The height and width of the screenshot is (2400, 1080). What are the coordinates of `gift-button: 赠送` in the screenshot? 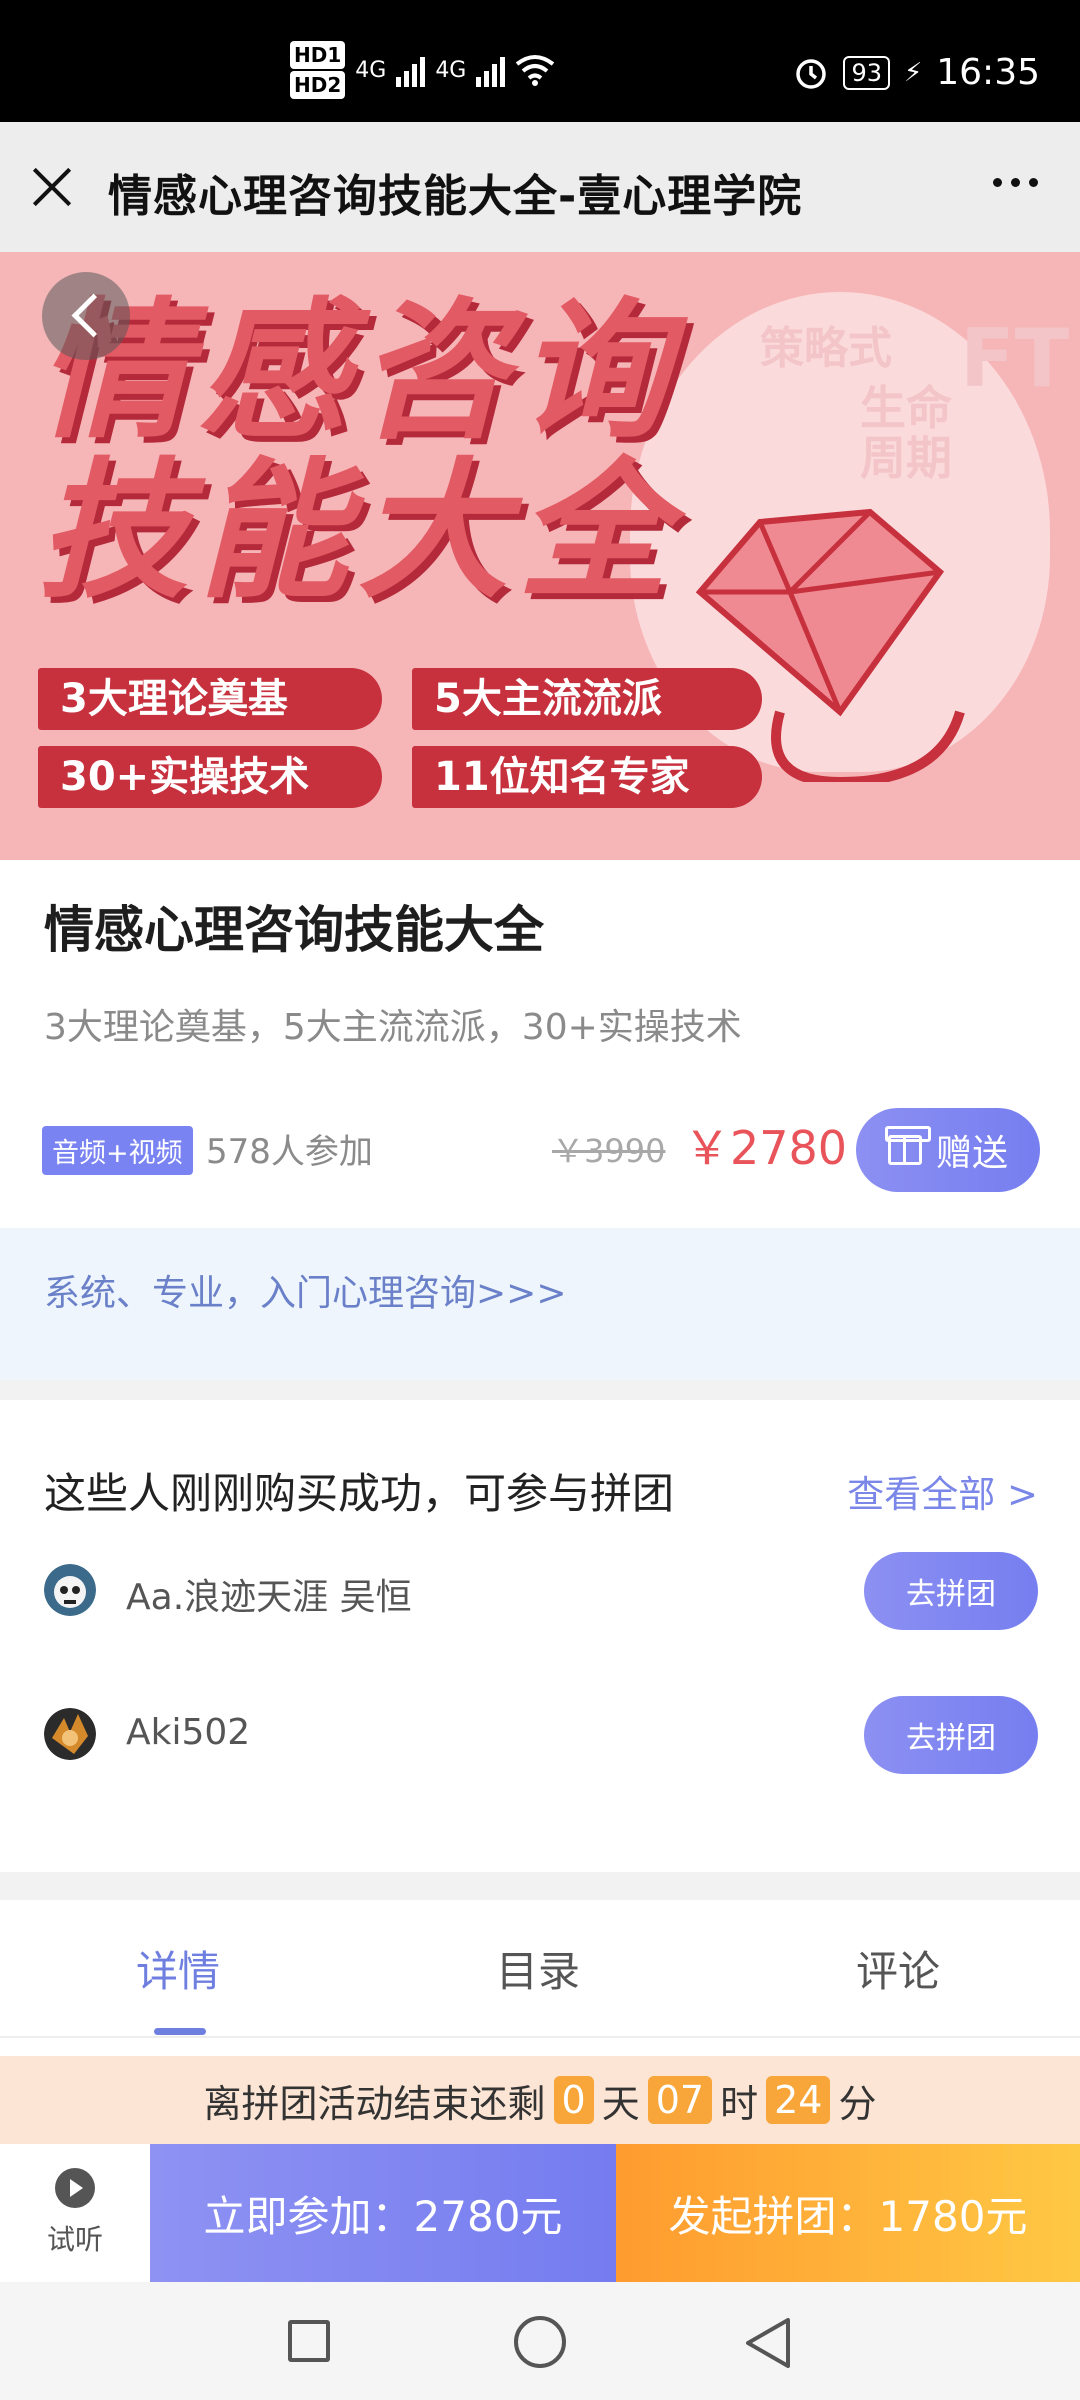 It's located at (948, 1150).